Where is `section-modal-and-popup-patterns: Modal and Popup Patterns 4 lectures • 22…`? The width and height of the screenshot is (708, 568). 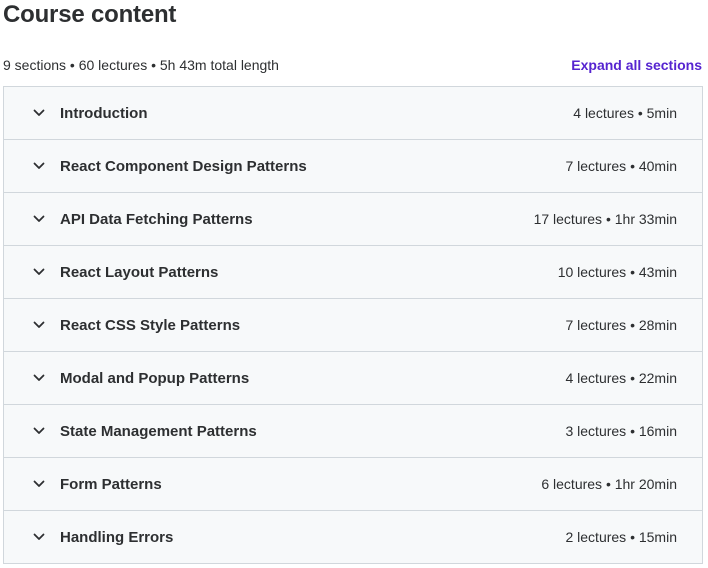
section-modal-and-popup-patterns: Modal and Popup Patterns 4 lectures • 22… is located at coordinates (353, 378).